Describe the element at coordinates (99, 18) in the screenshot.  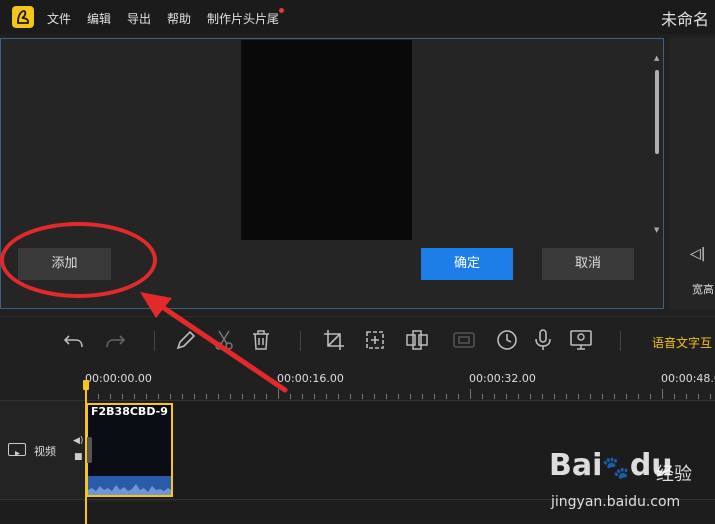
I see `menu-edit: 编辑` at that location.